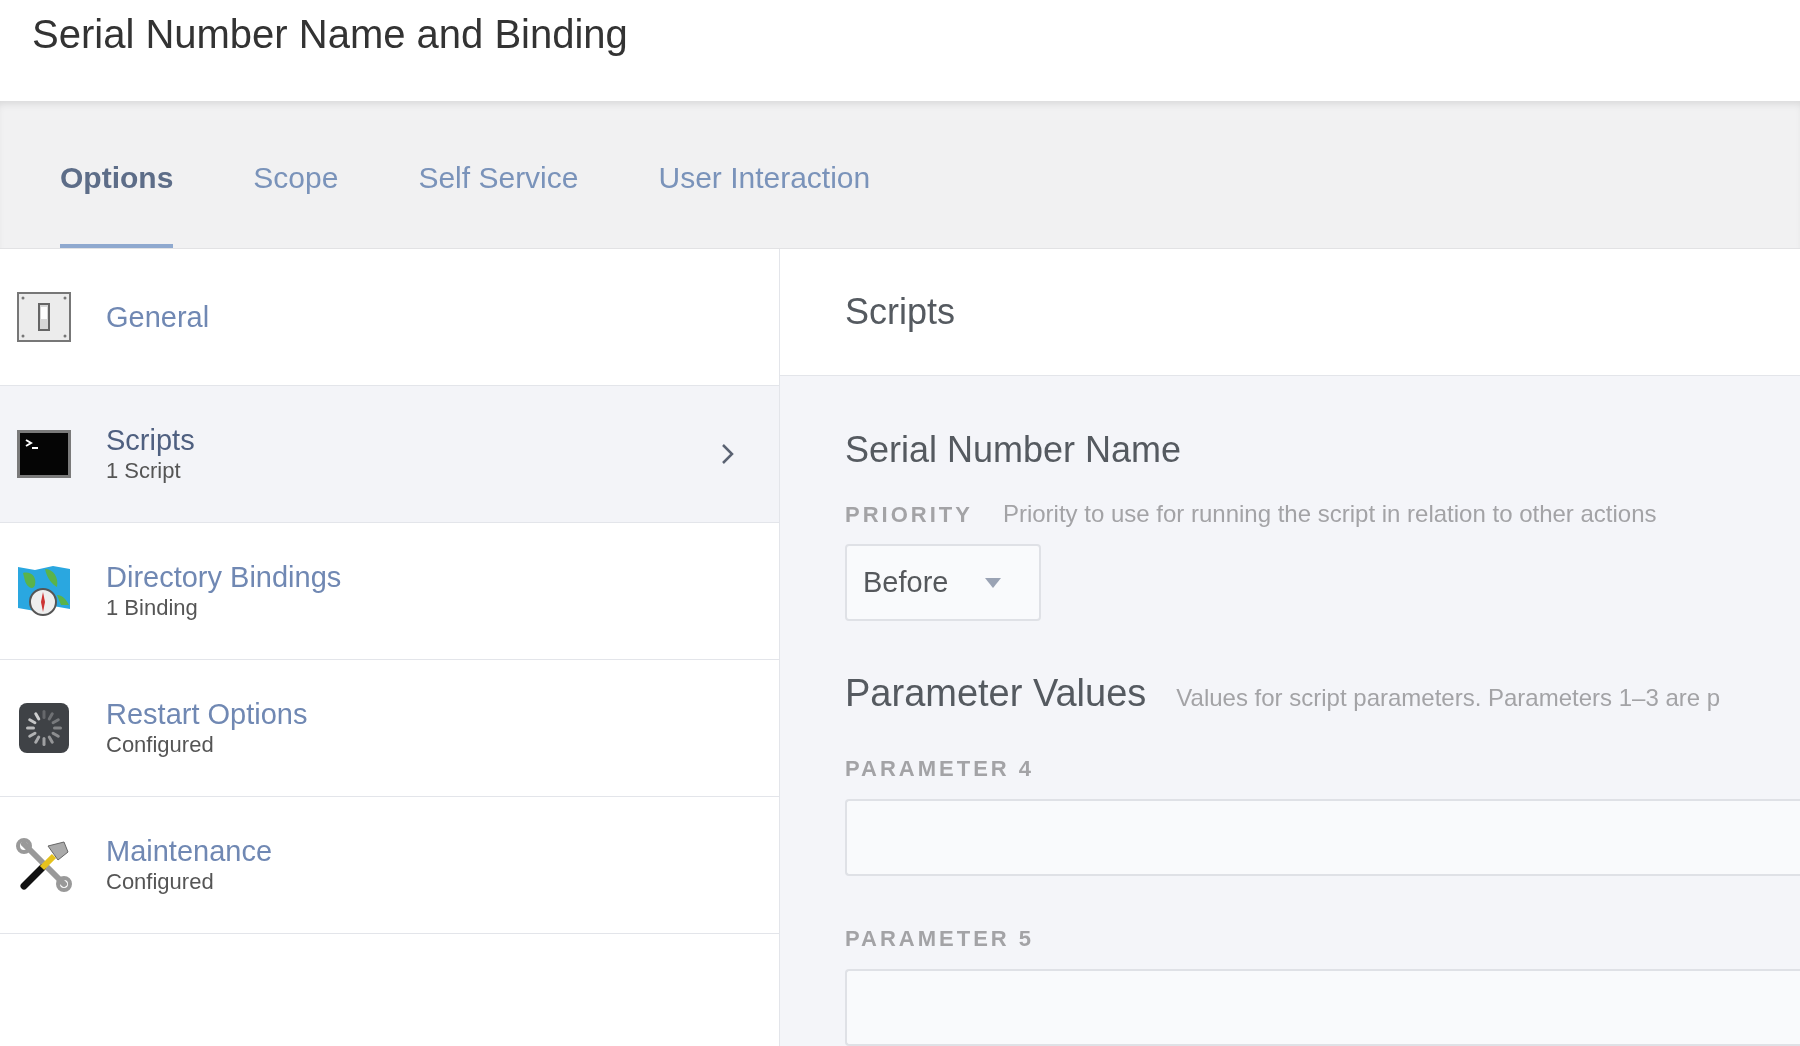  What do you see at coordinates (158, 317) in the screenshot?
I see `item-title: General` at bounding box center [158, 317].